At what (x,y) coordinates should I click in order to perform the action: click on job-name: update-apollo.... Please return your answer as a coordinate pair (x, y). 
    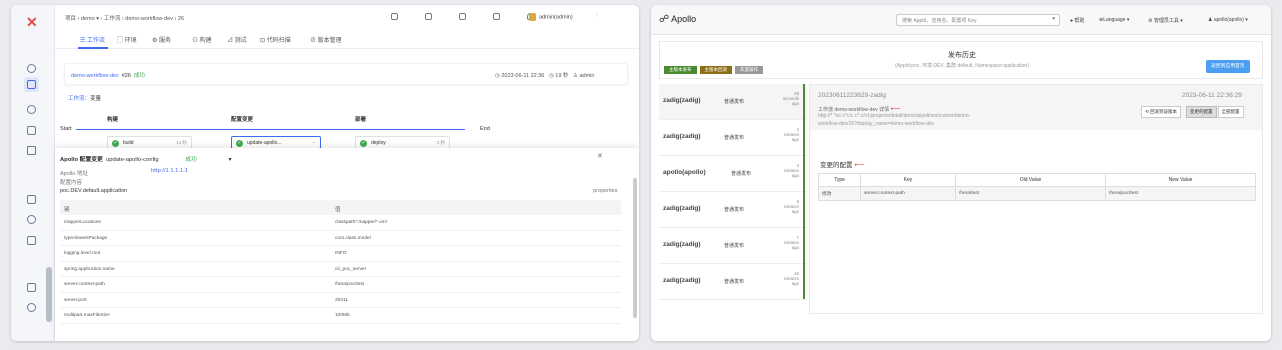
    Looking at the image, I should click on (264, 142).